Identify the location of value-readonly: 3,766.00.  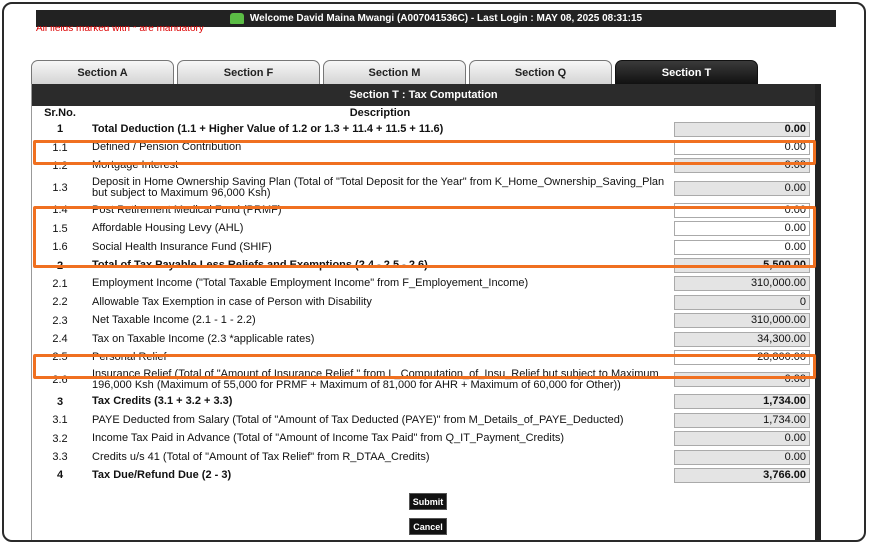
(742, 475).